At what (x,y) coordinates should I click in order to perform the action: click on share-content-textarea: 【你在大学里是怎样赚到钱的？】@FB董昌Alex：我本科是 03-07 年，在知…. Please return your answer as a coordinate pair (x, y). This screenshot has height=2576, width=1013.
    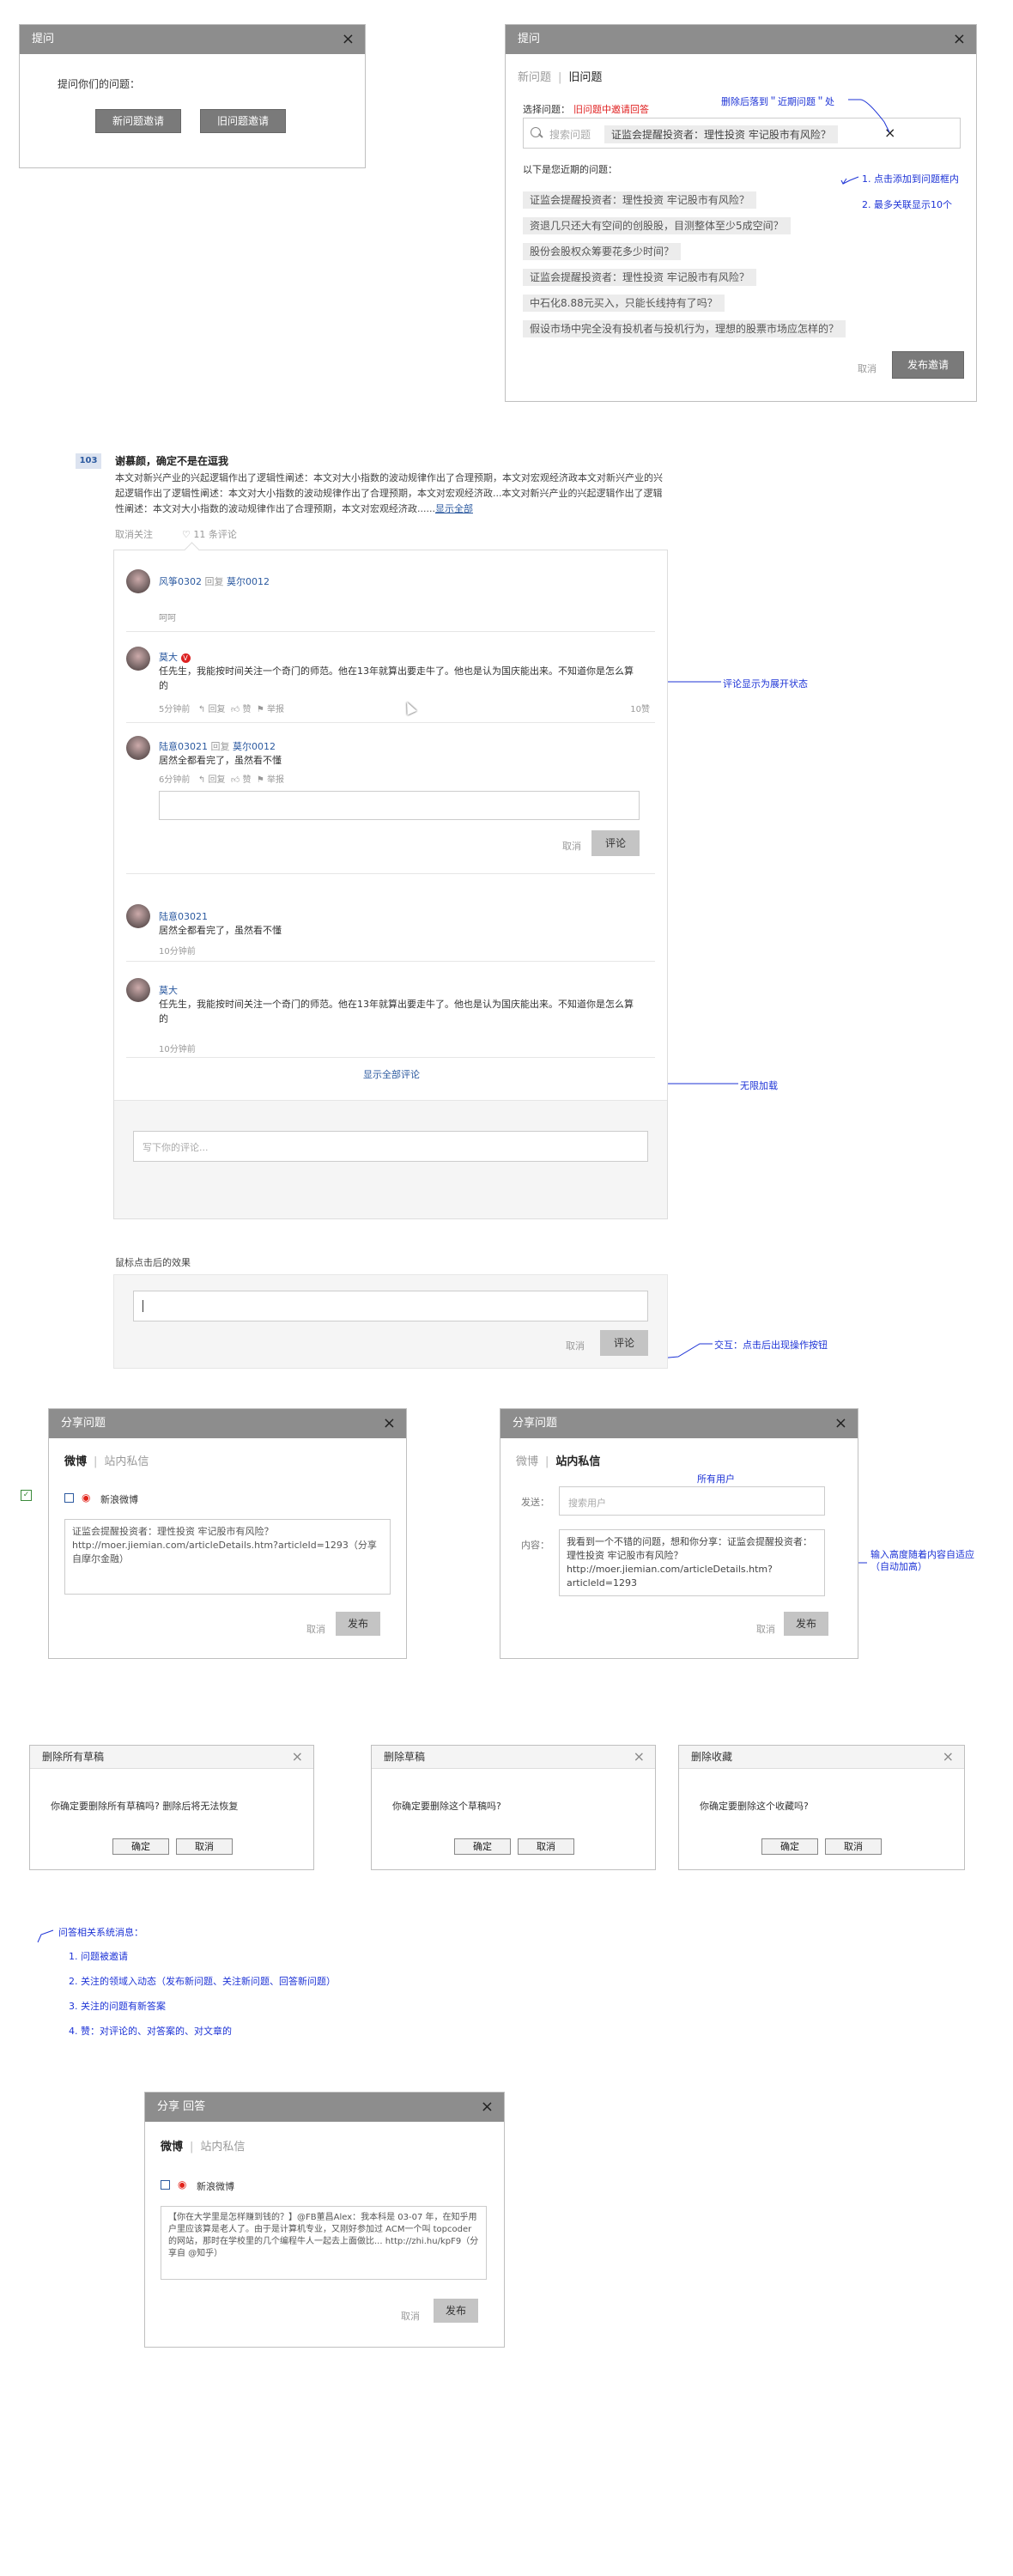
    Looking at the image, I should click on (324, 2243).